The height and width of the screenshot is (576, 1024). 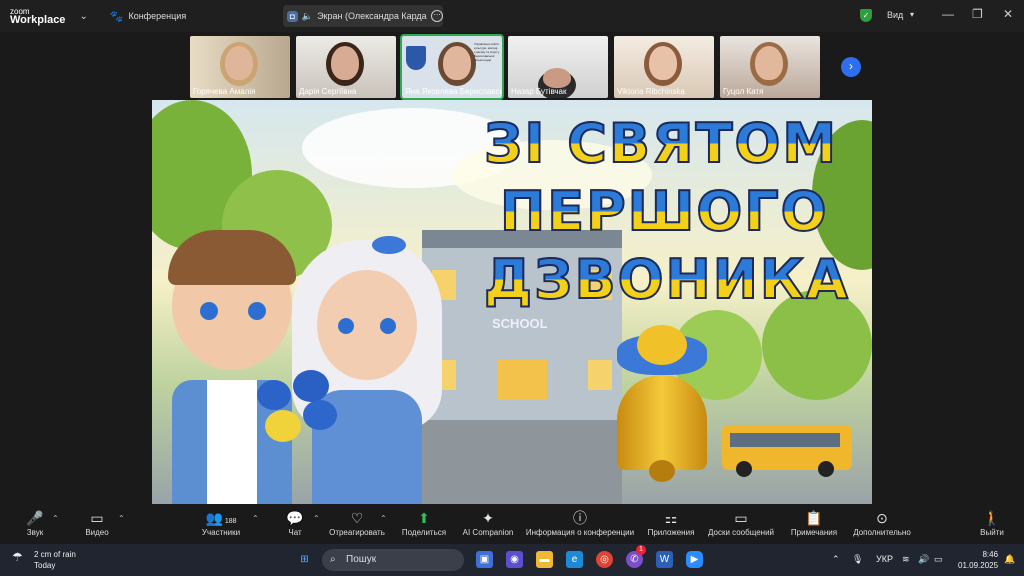 What do you see at coordinates (35, 532) in the screenshot?
I see `audio-label: Звук` at bounding box center [35, 532].